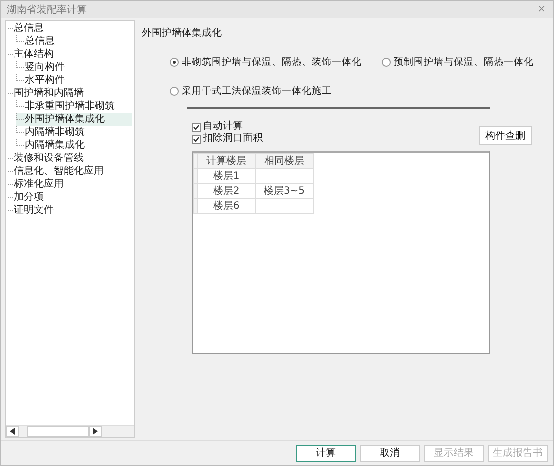 This screenshot has height=466, width=554. Describe the element at coordinates (70, 158) in the screenshot. I see `tree-item: 装修和设备管线` at that location.